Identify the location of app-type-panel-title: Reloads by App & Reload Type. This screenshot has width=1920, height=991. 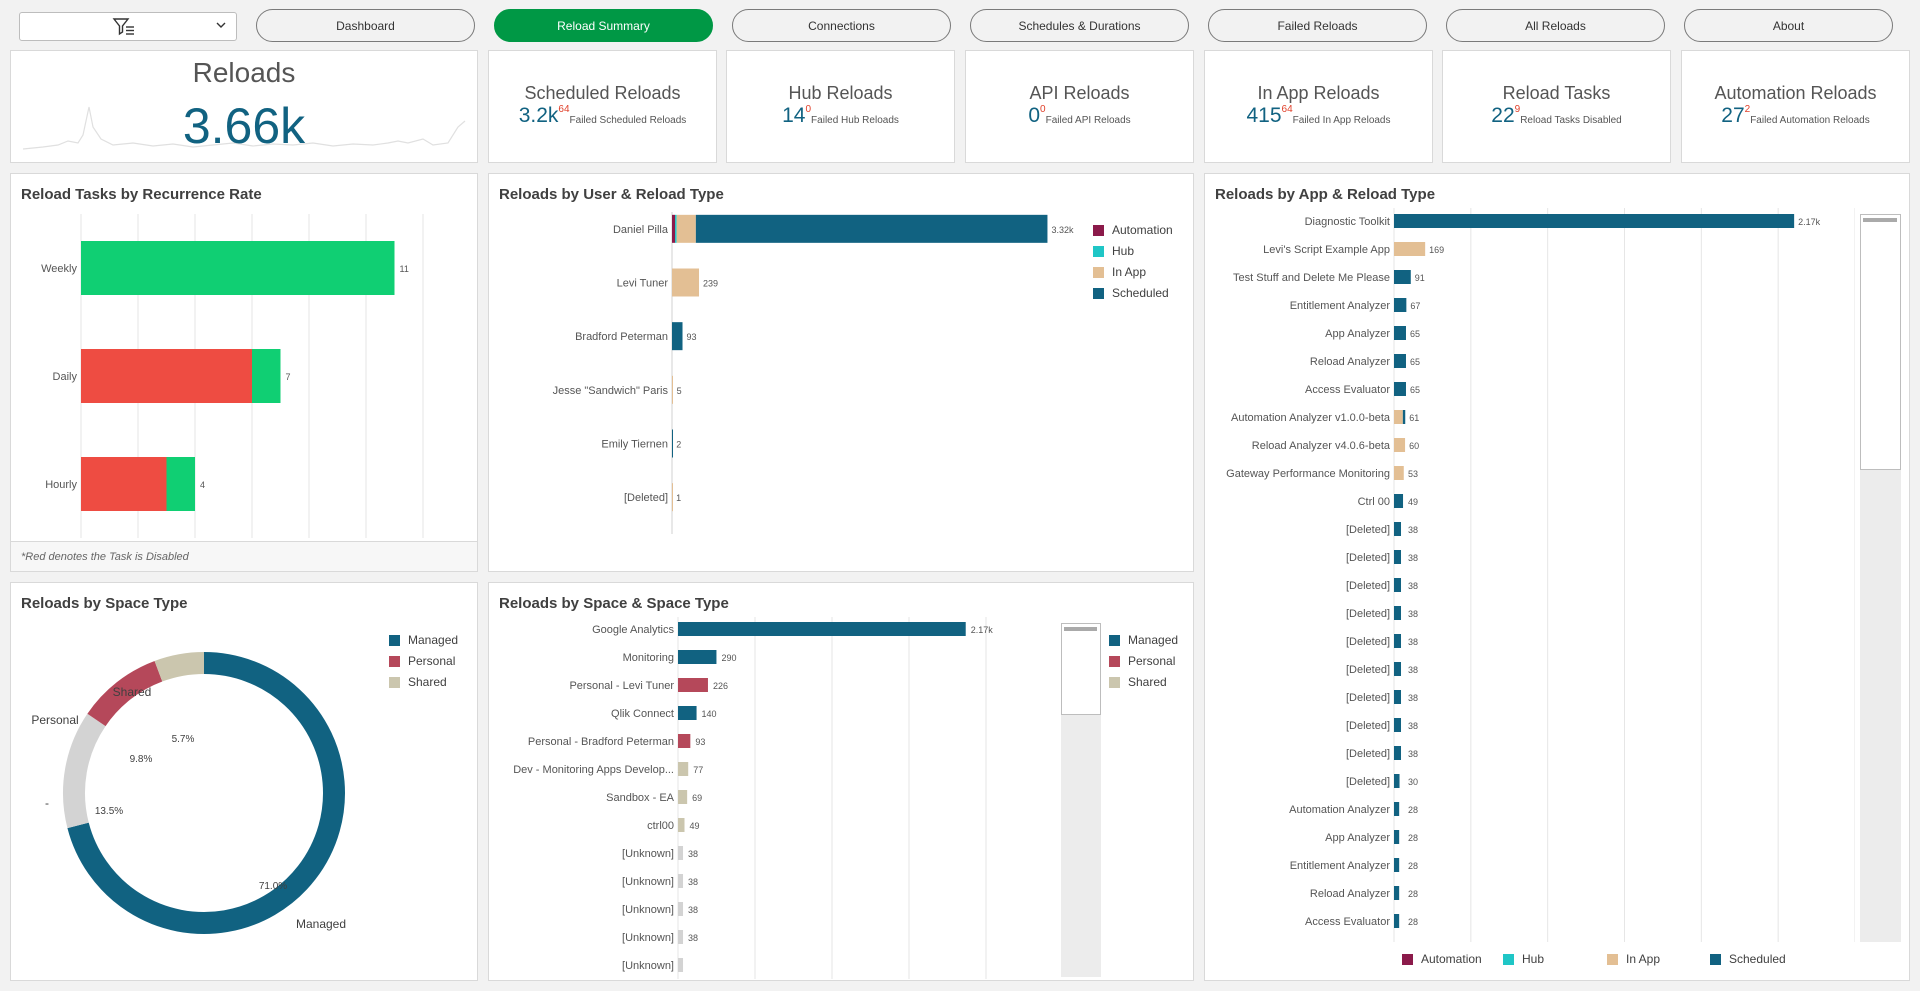
(1325, 194).